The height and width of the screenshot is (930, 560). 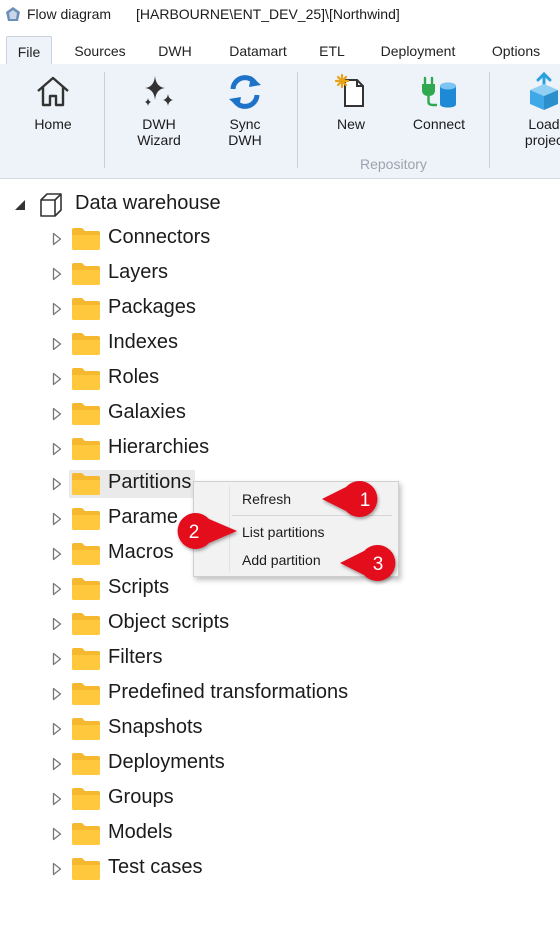 I want to click on tree-item-label: Connectors, so click(x=159, y=237).